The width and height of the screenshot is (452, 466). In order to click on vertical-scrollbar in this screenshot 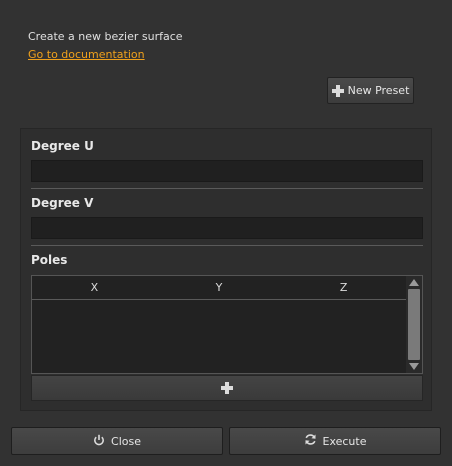, I will do `click(414, 324)`.